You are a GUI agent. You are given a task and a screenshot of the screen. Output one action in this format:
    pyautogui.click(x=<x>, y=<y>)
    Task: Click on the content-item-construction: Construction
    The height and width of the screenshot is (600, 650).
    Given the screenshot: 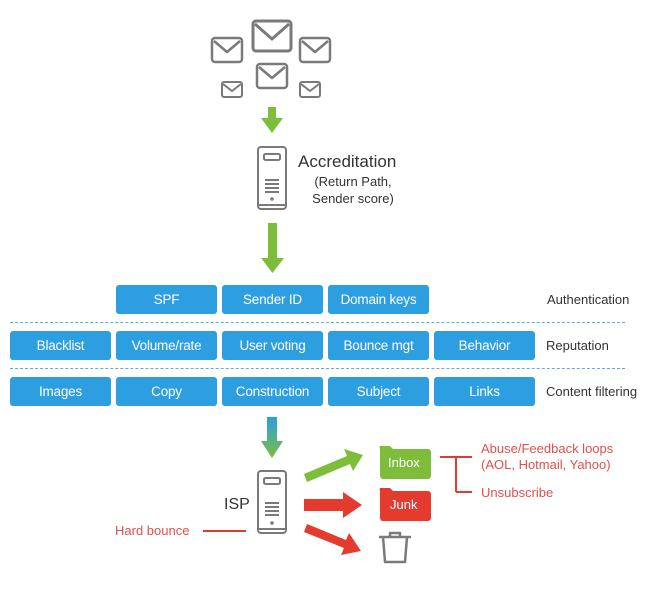 What is the action you would take?
    pyautogui.click(x=272, y=391)
    